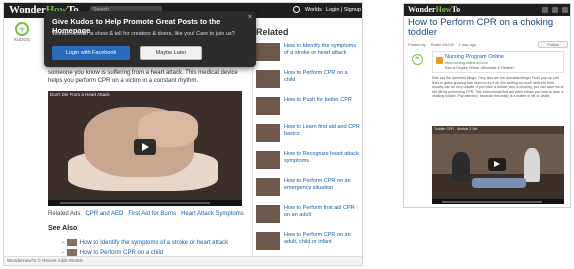 Image resolution: width=574 pixels, height=269 pixels. I want to click on post-date: 1 day ago, so click(467, 44).